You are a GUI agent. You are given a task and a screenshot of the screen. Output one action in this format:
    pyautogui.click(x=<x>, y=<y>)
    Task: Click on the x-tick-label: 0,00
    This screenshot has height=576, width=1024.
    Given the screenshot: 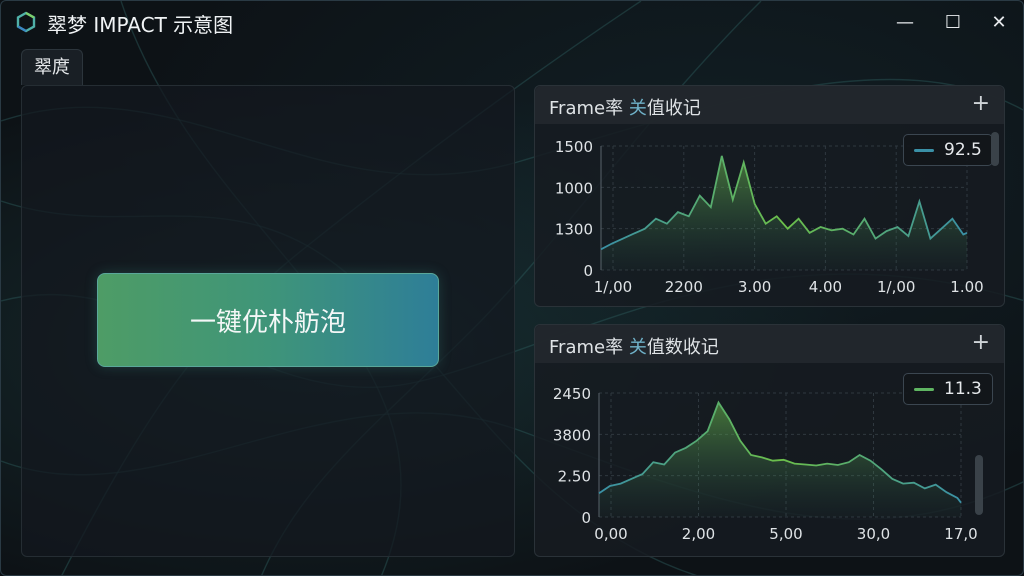 What is the action you would take?
    pyautogui.click(x=610, y=534)
    